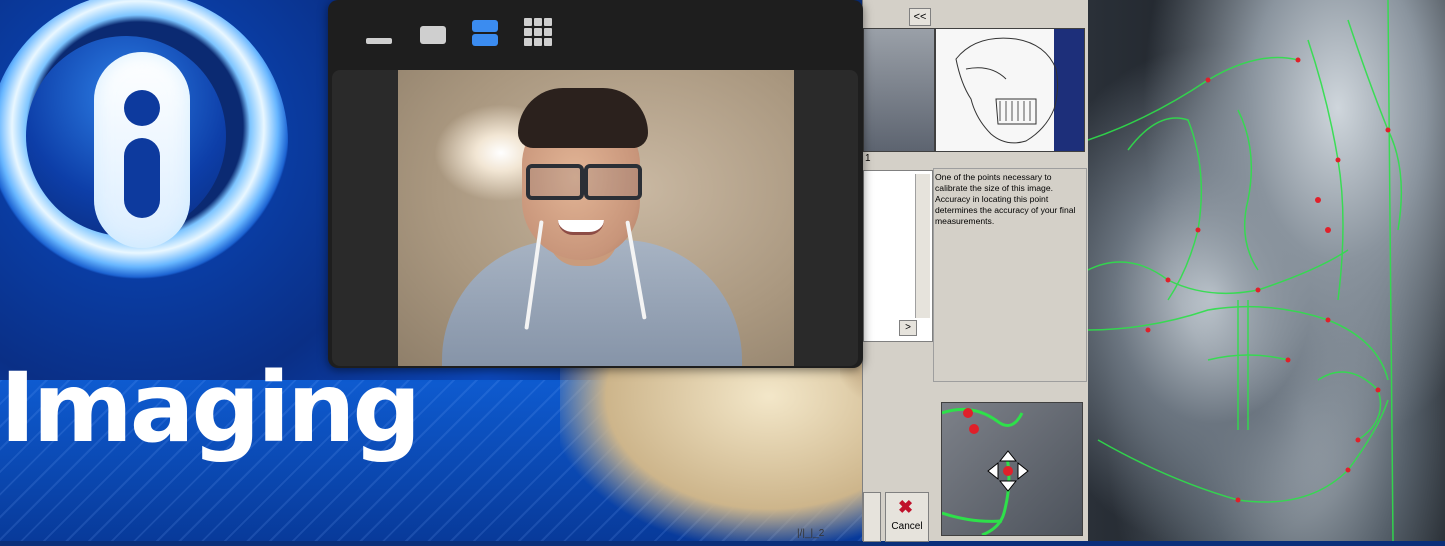 This screenshot has width=1445, height=546. I want to click on ruler-marks: |/|_|_2, so click(811, 533).